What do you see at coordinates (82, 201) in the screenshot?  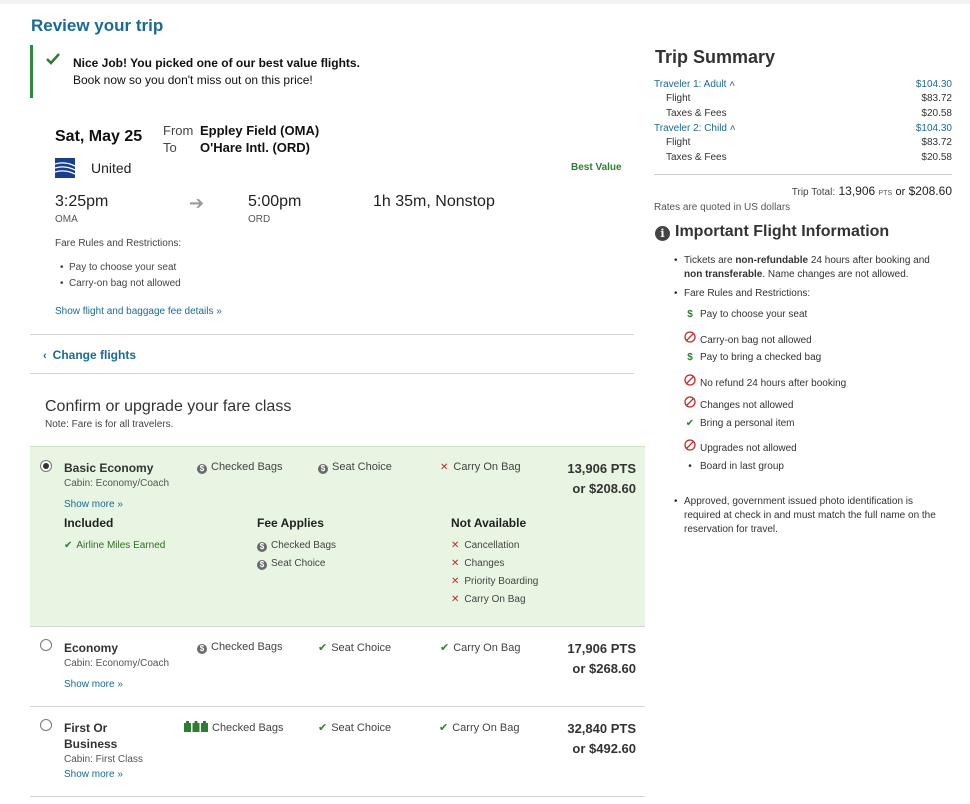 I see `depart-time: 3:25pm` at bounding box center [82, 201].